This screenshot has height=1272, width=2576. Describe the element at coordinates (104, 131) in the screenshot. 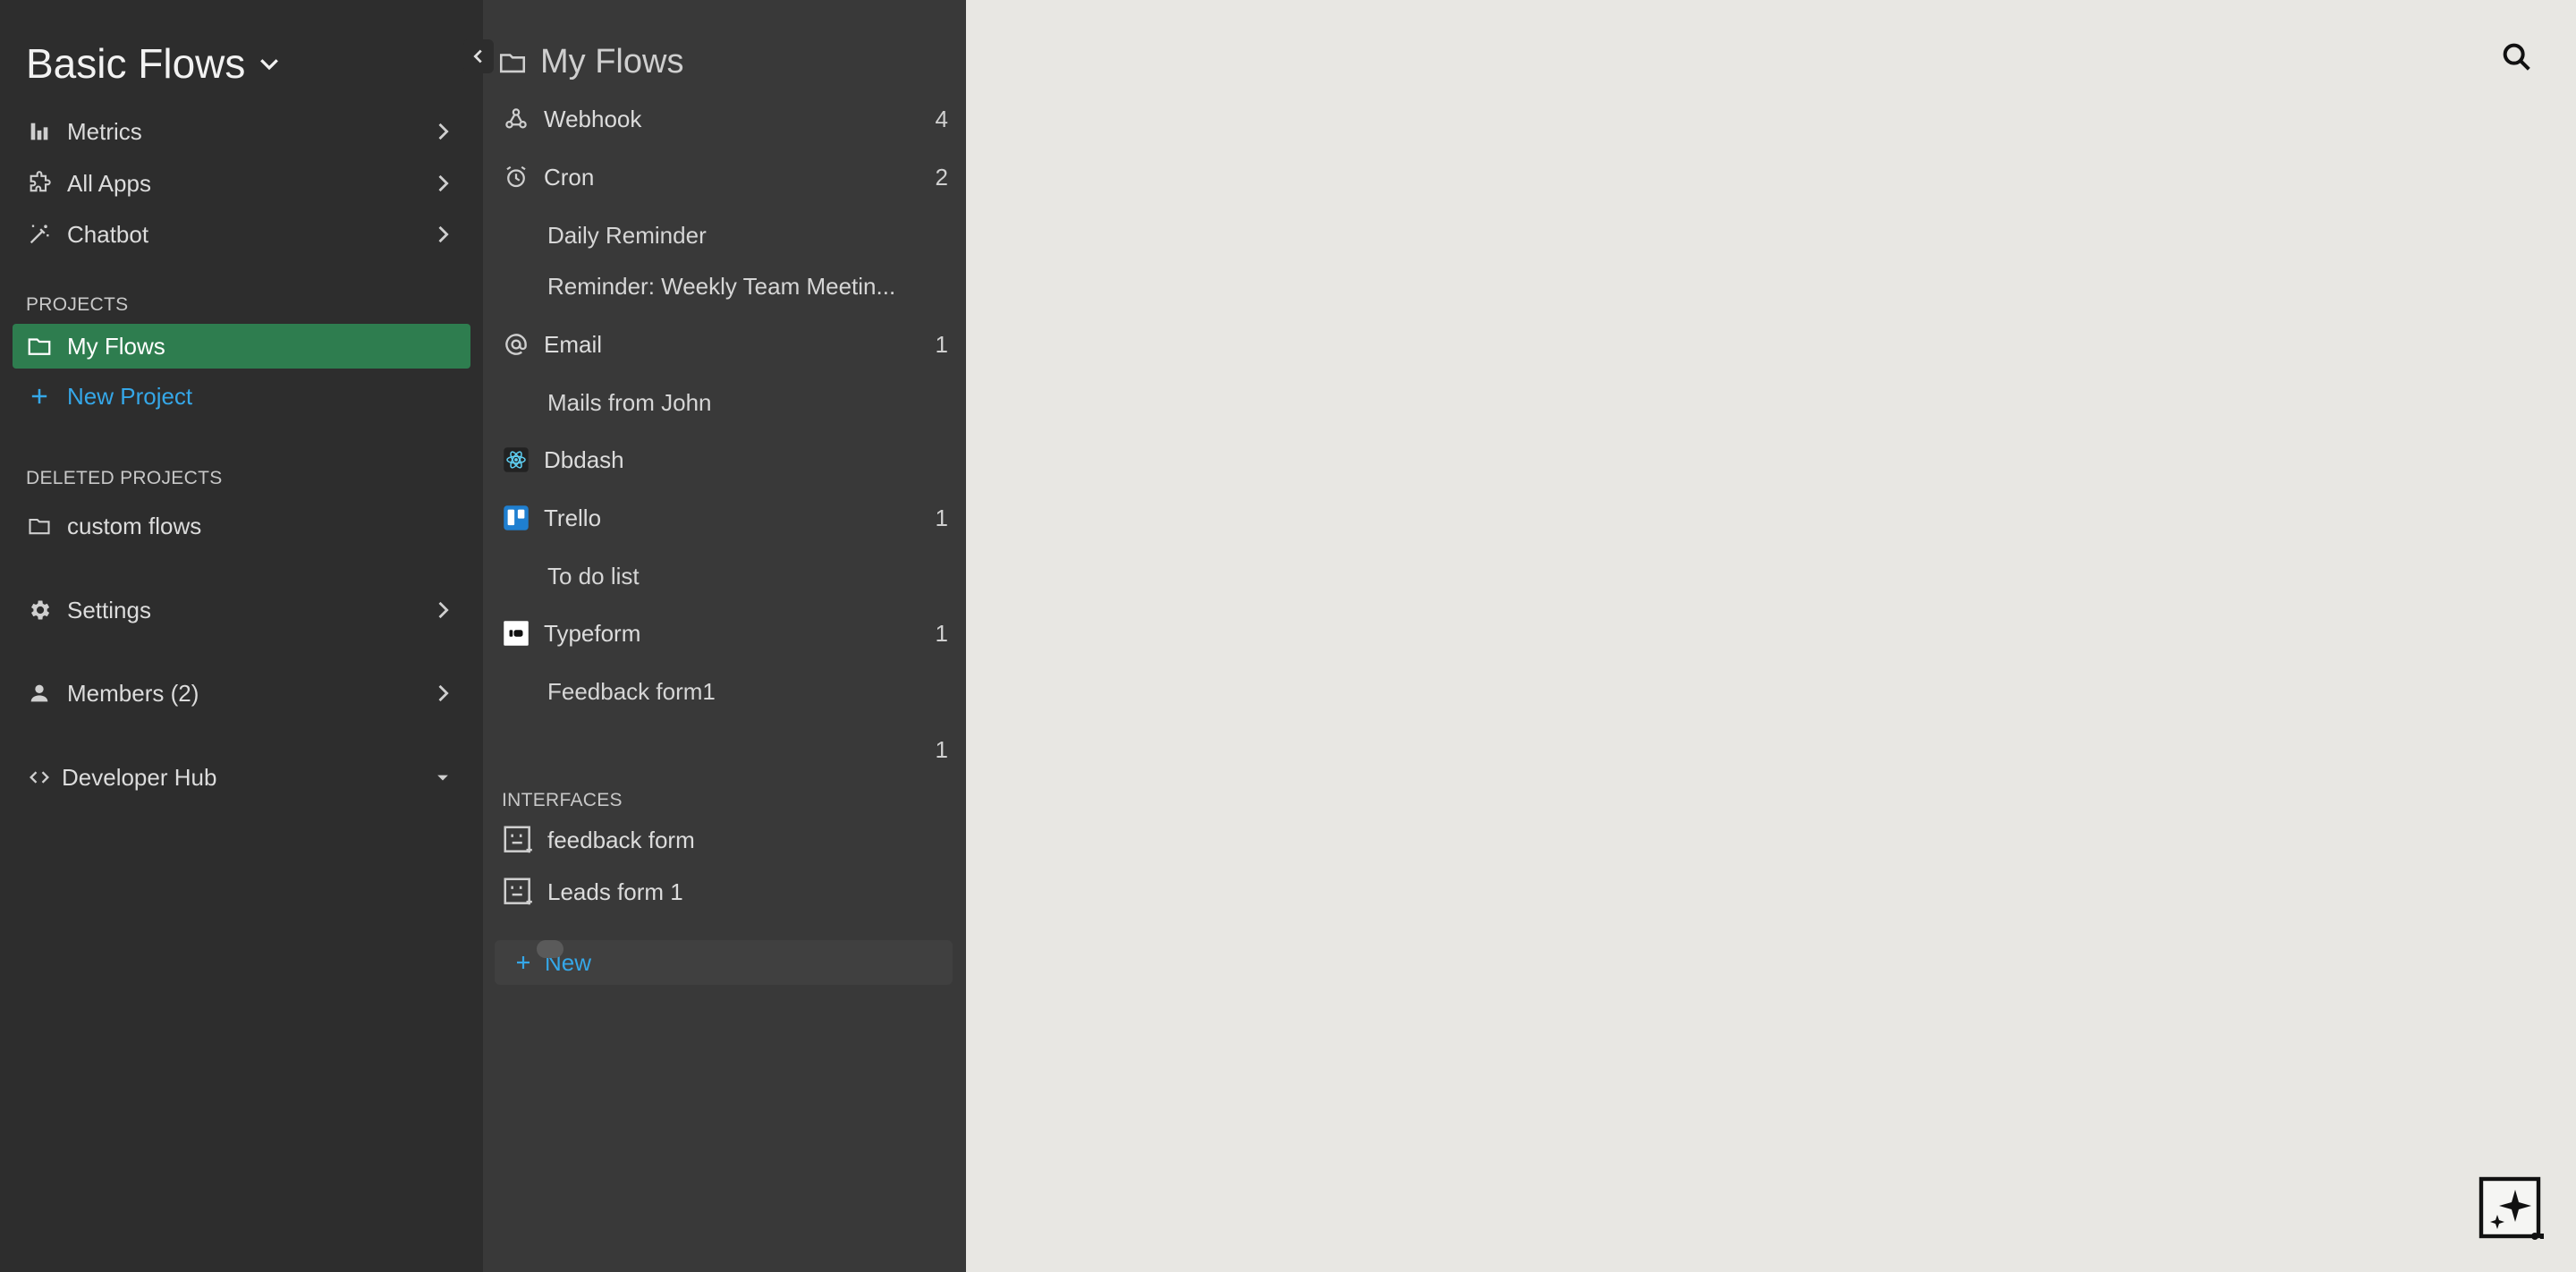

I see `nav-metrics-label: Metrics` at that location.